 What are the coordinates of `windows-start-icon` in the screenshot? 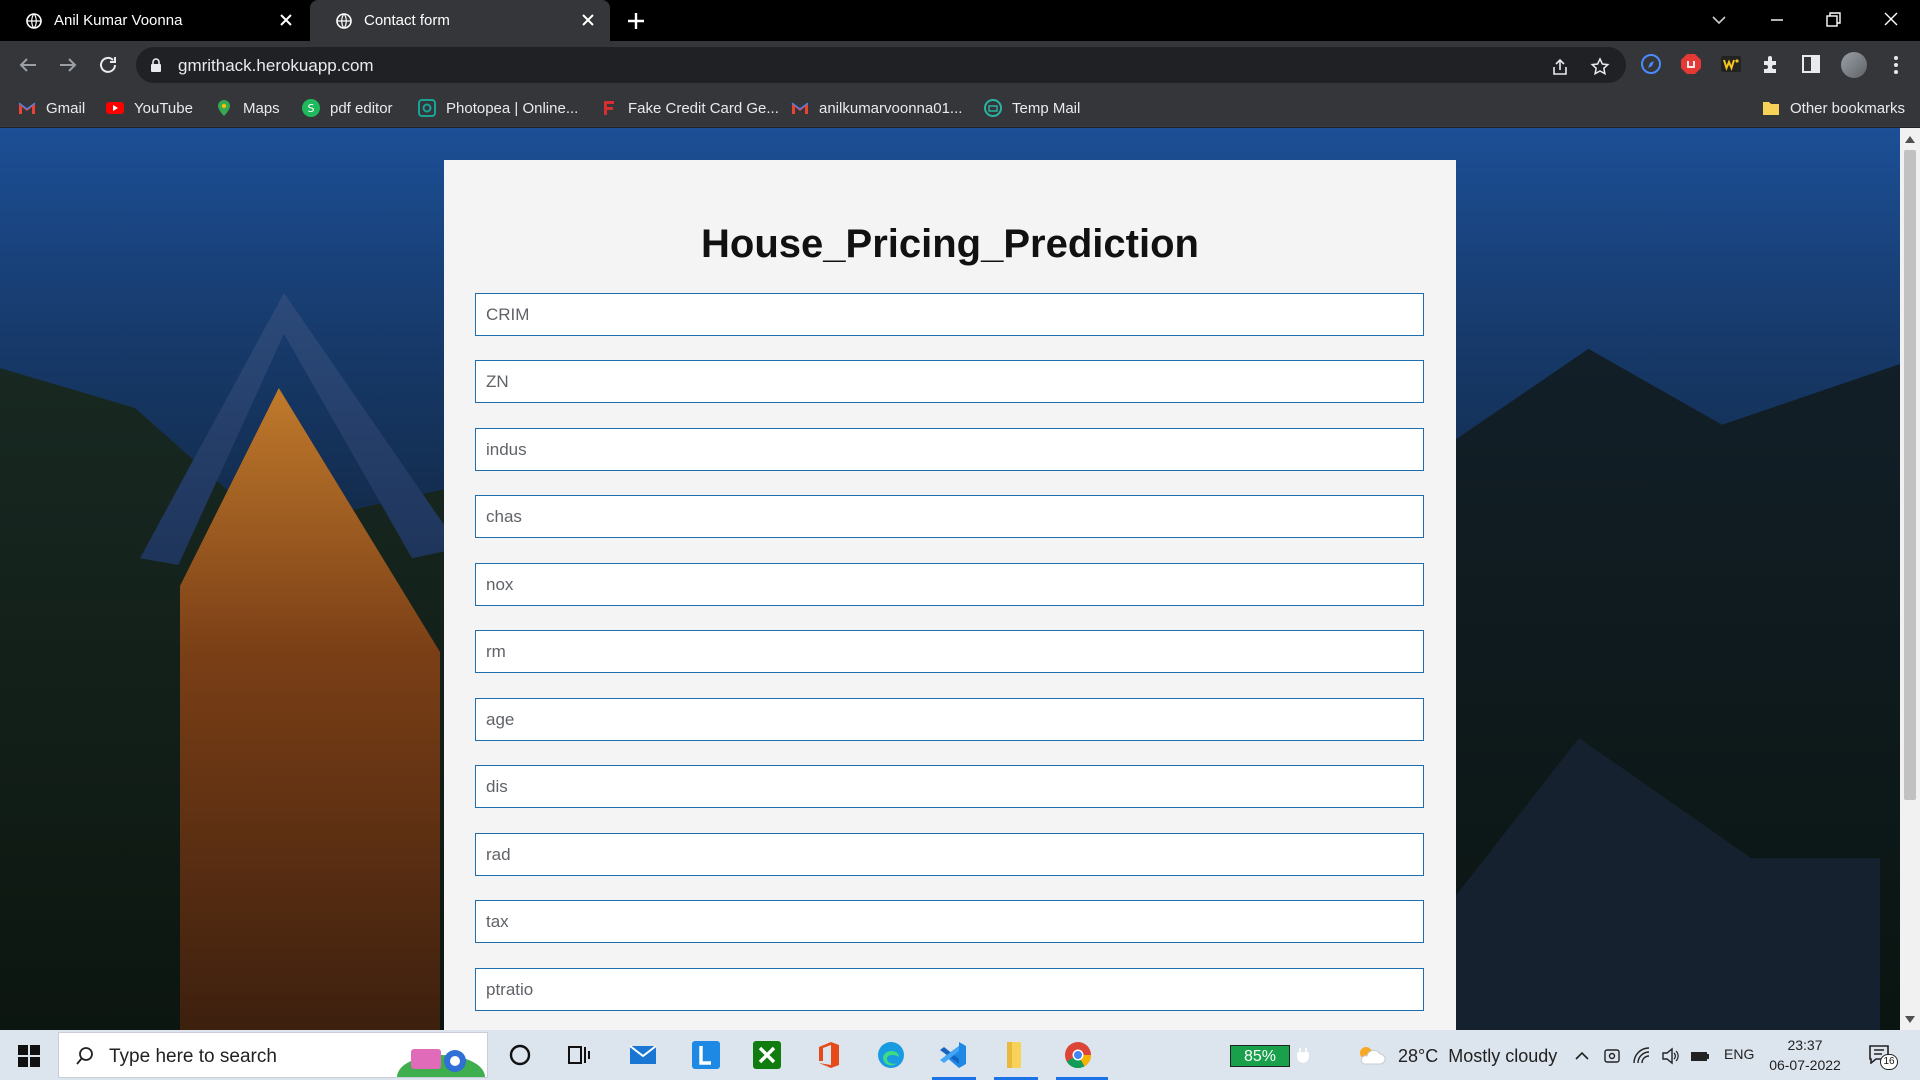 It's located at (29, 1056).